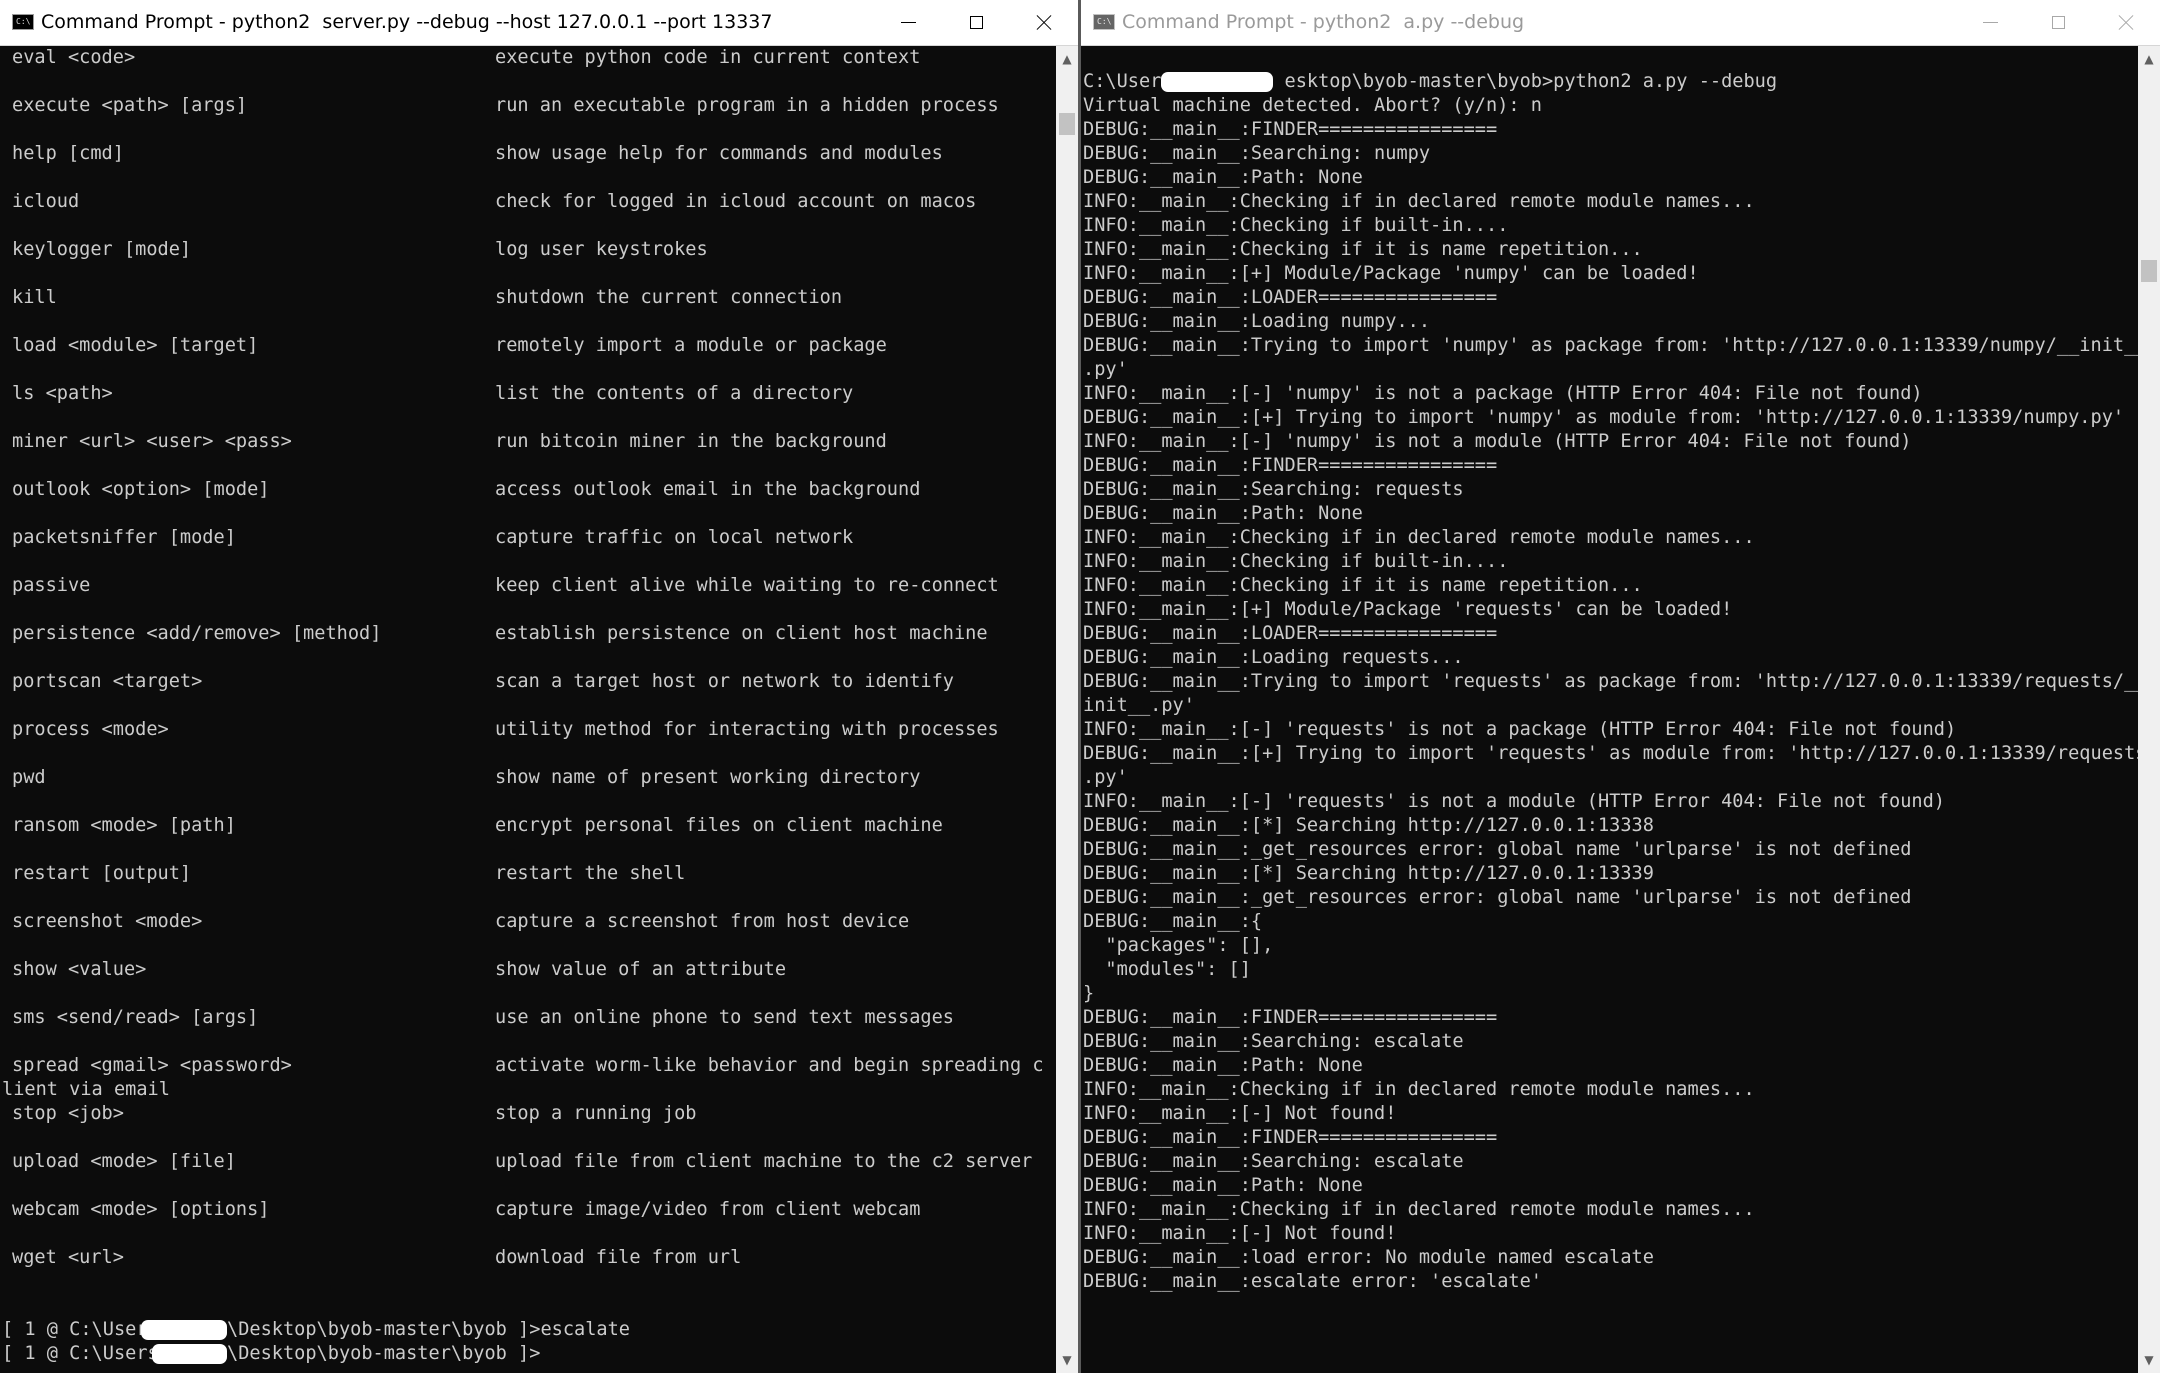 The height and width of the screenshot is (1373, 2160). I want to click on command-name: sms <send/read> [args], so click(135, 1017).